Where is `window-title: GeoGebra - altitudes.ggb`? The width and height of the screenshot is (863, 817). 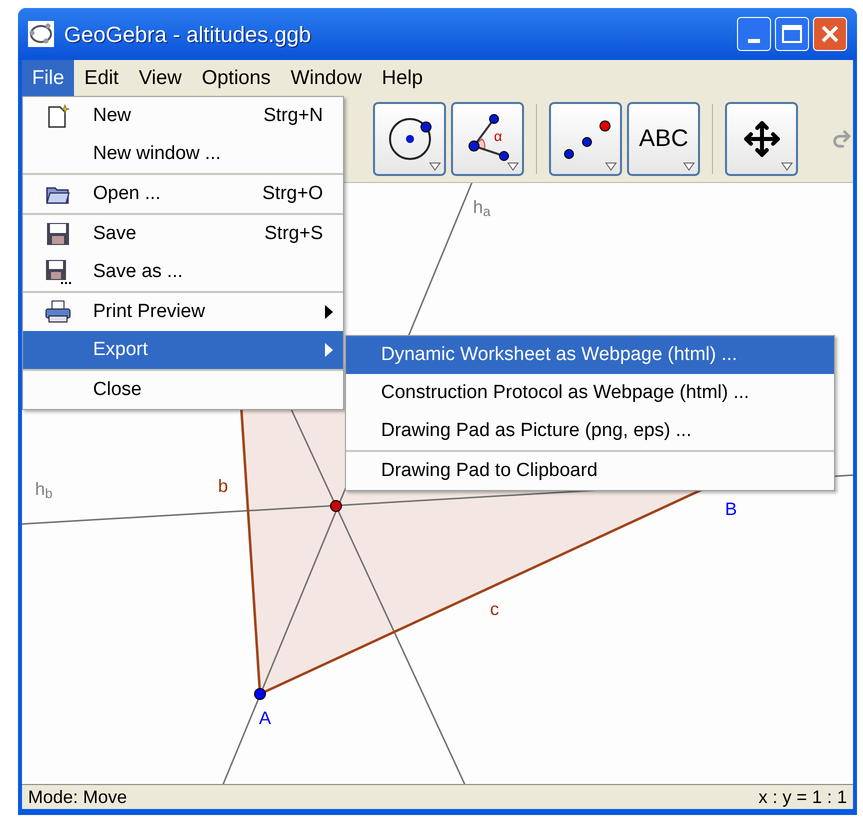
window-title: GeoGebra - altitudes.ggb is located at coordinates (188, 34).